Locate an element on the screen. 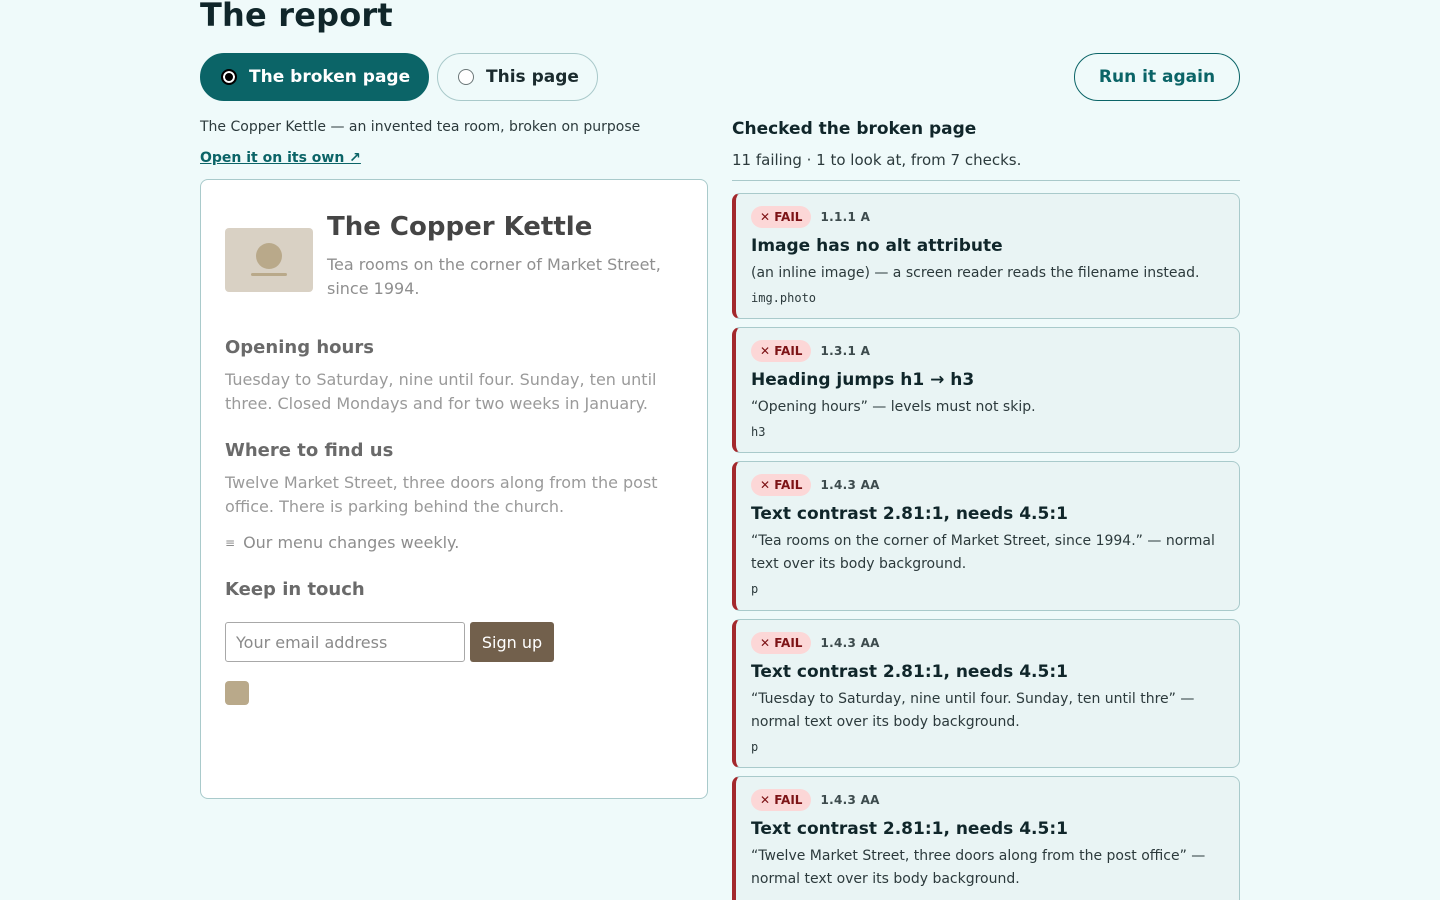 Image resolution: width=1440 pixels, height=900 pixels. preview-menu-note-text: Our menu changes weekly. is located at coordinates (351, 542).